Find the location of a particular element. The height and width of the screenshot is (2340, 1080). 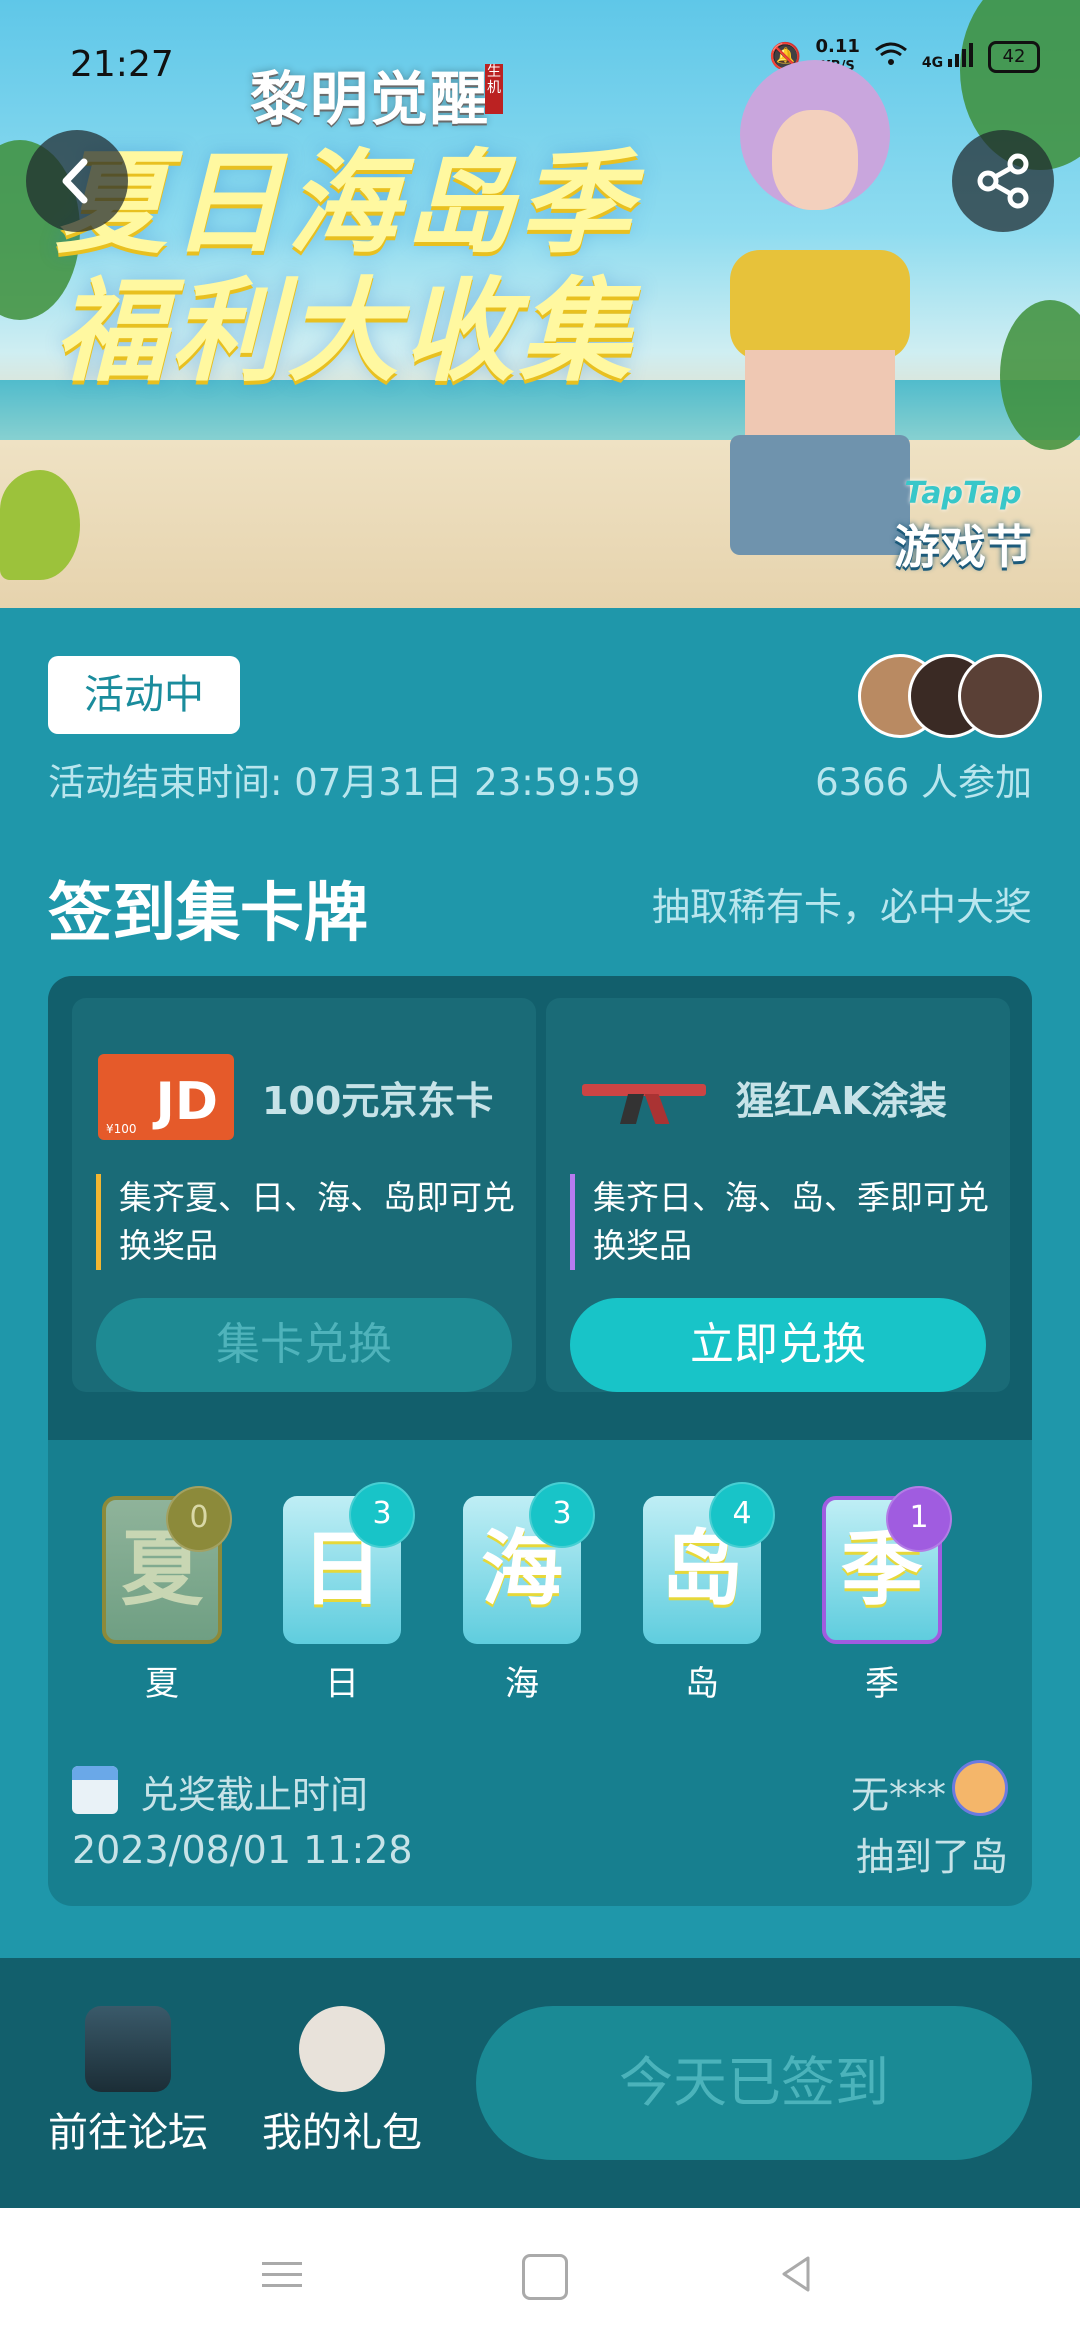

reward-card-jd: JD ¥100 100元京东卡 集齐夏、日、海、岛即可兑换奖品 集卡兑换 is located at coordinates (304, 1195).